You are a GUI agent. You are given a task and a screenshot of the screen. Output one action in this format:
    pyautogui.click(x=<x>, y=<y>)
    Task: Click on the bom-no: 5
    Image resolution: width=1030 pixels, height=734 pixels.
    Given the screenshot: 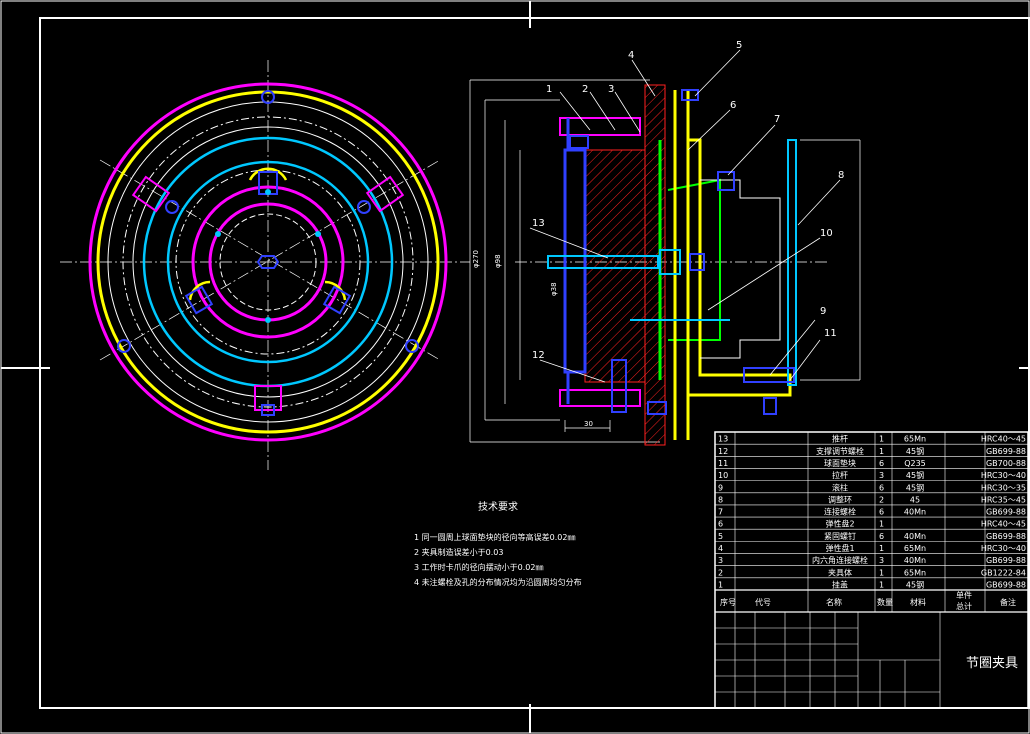 What is the action you would take?
    pyautogui.click(x=720, y=536)
    